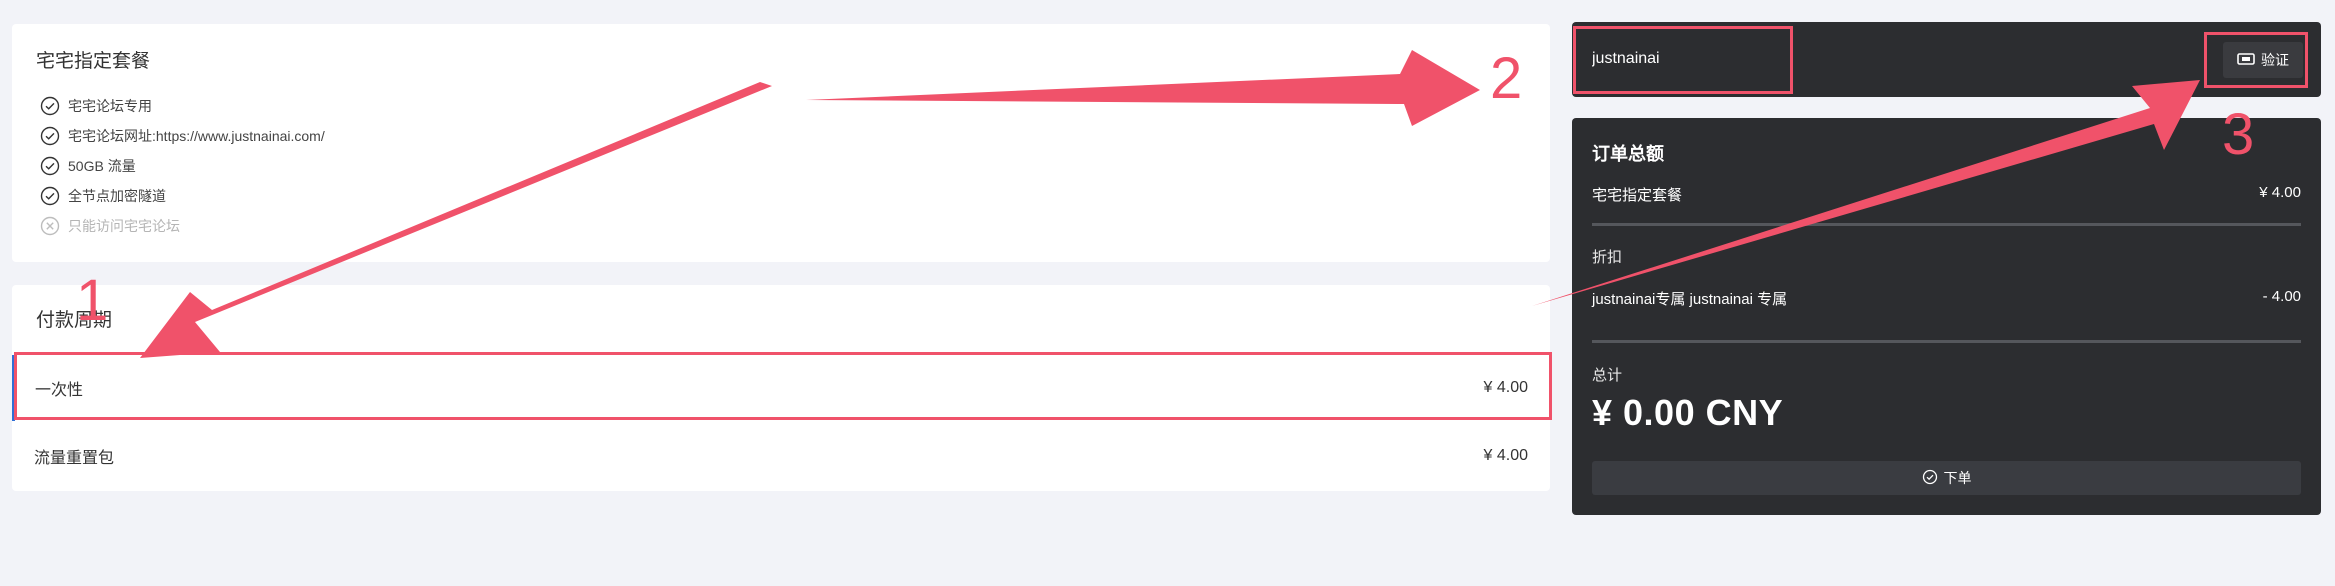  What do you see at coordinates (1946, 298) in the screenshot?
I see `discount-row: justnainai专属 justnainai 专属 - 4.00` at bounding box center [1946, 298].